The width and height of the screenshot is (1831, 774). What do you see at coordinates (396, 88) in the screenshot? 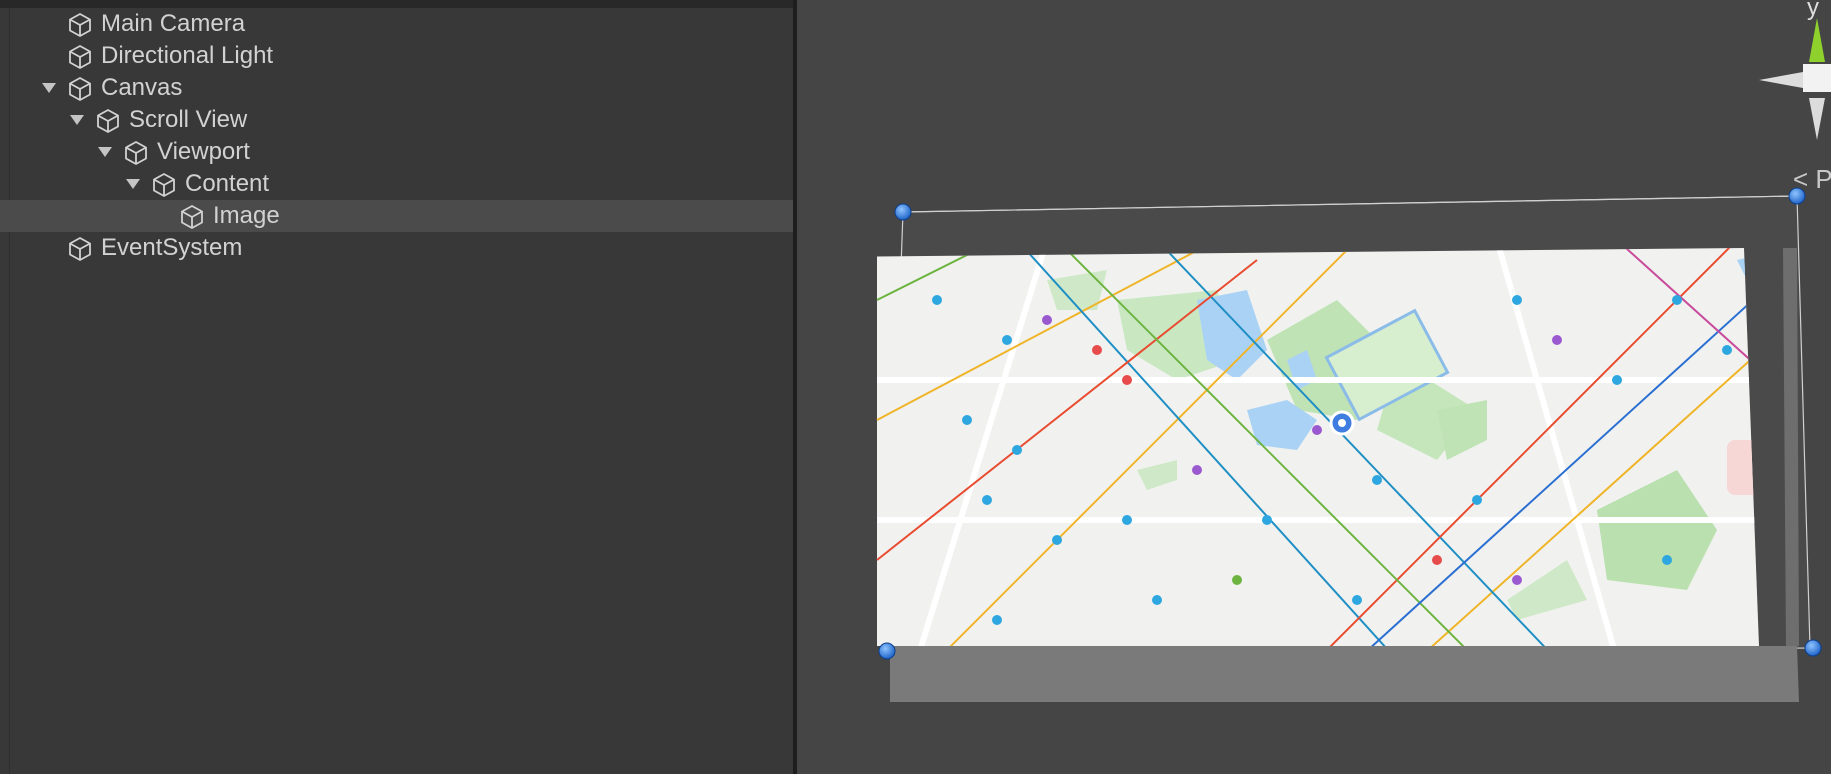
I see `hierarchy-item-canvas: Canvas` at bounding box center [396, 88].